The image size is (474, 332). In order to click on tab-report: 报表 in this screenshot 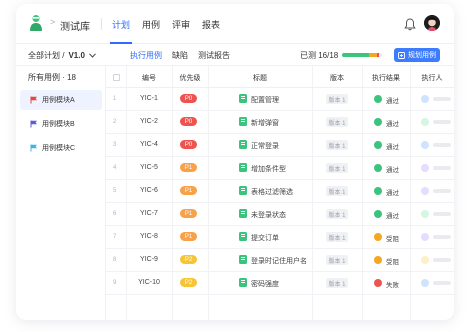, I will do `click(211, 24)`.